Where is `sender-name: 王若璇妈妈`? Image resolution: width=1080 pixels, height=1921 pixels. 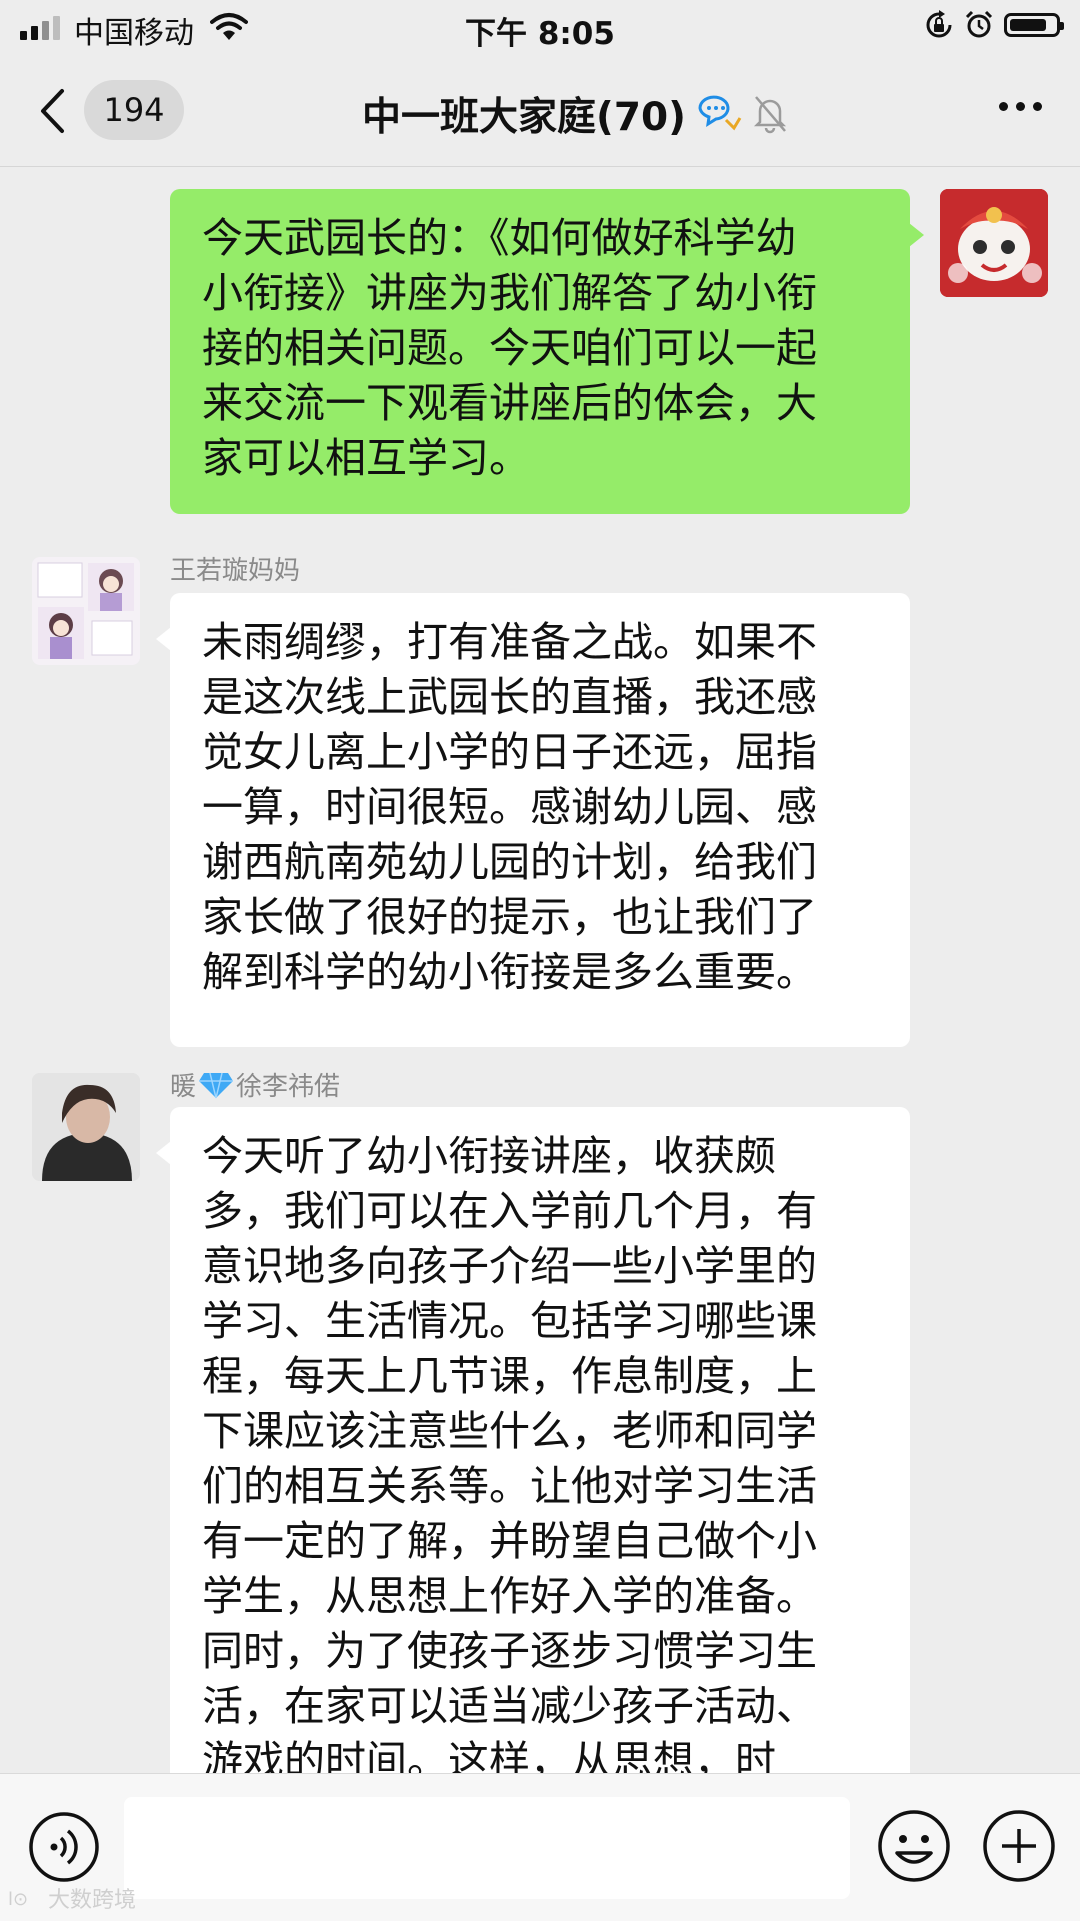
sender-name: 王若璇妈妈 is located at coordinates (235, 571).